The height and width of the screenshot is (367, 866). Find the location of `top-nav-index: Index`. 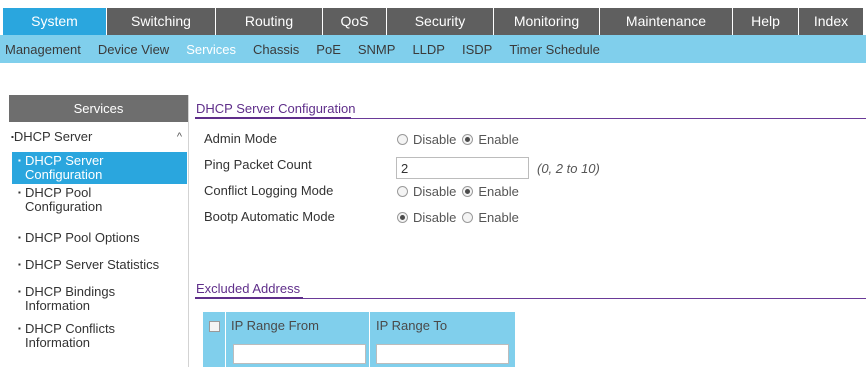

top-nav-index: Index is located at coordinates (831, 21).